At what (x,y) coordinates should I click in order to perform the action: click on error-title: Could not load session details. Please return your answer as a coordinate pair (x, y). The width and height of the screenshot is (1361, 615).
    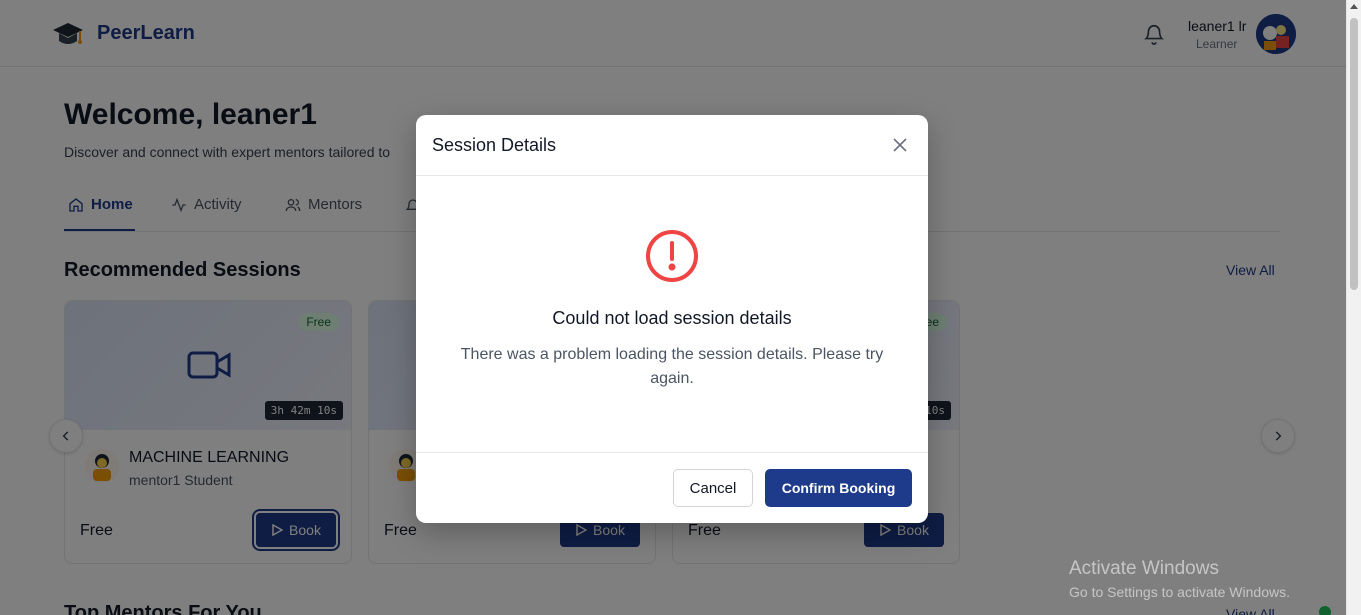
    Looking at the image, I should click on (672, 318).